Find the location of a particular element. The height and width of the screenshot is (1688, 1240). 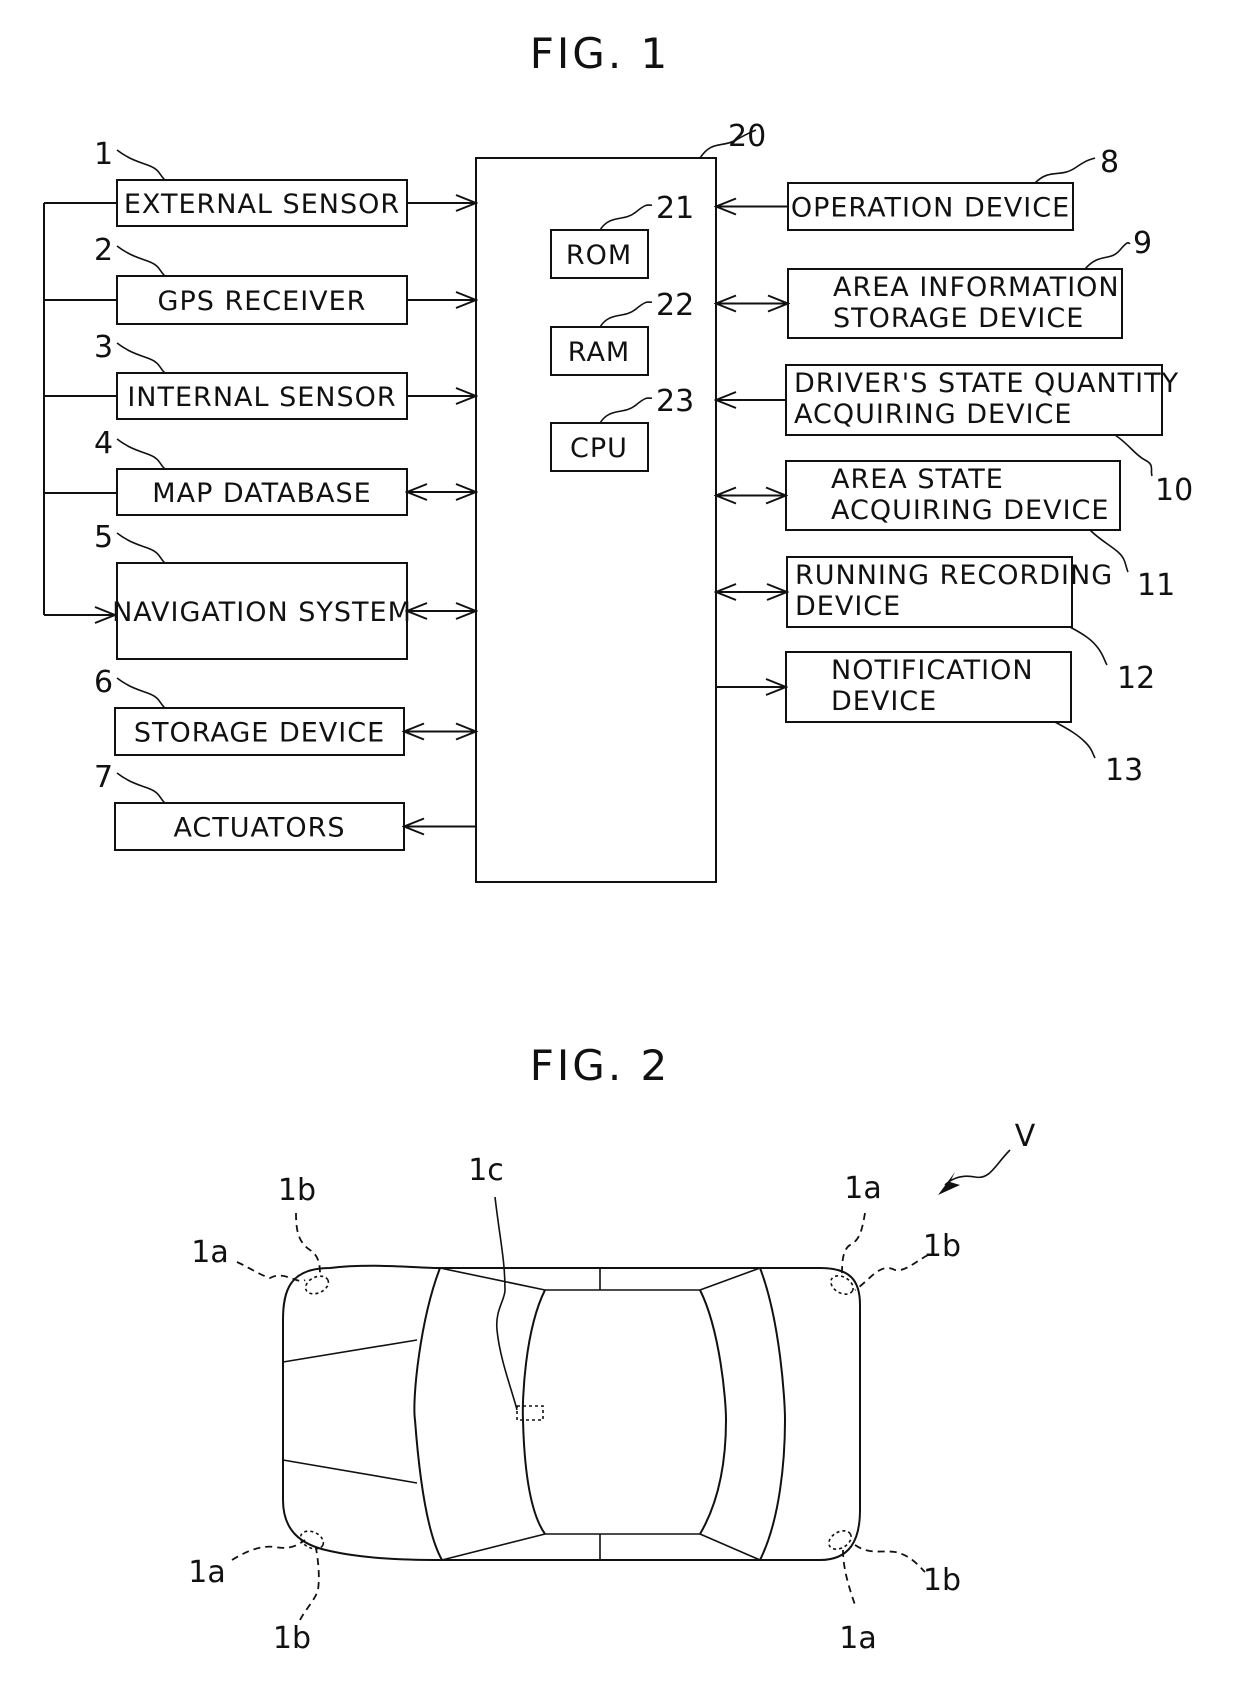

vehicle-body-outline is located at coordinates (571, 1412).